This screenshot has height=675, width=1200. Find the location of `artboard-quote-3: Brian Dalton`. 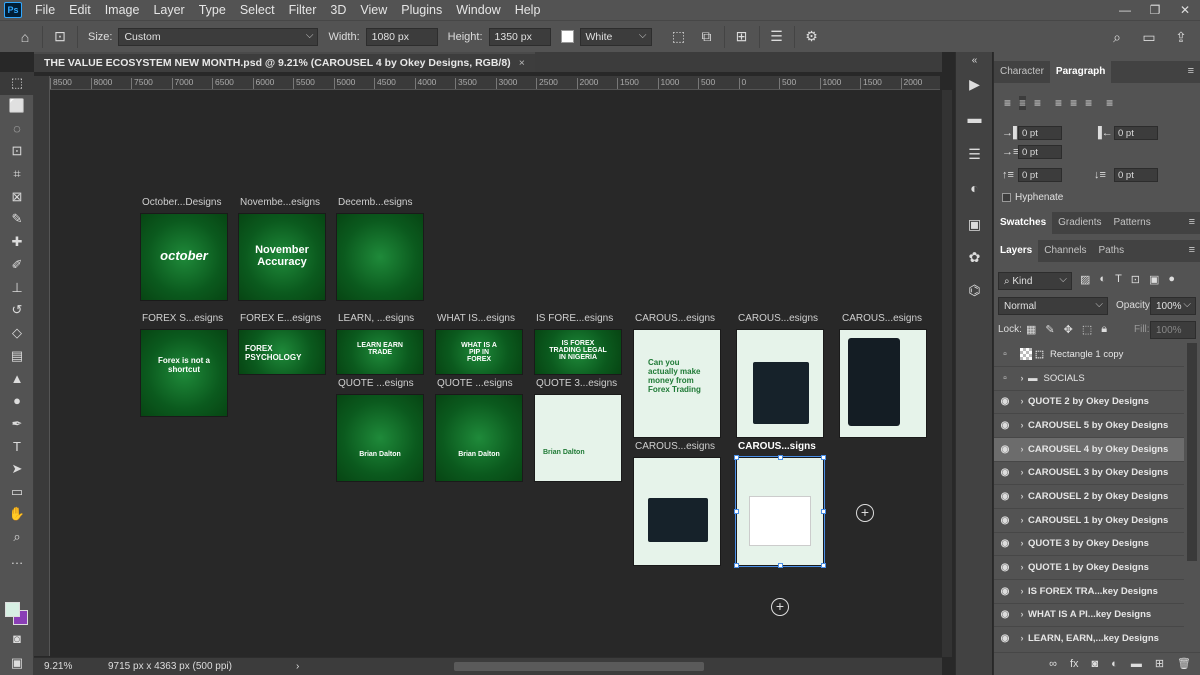

artboard-quote-3: Brian Dalton is located at coordinates (578, 438).